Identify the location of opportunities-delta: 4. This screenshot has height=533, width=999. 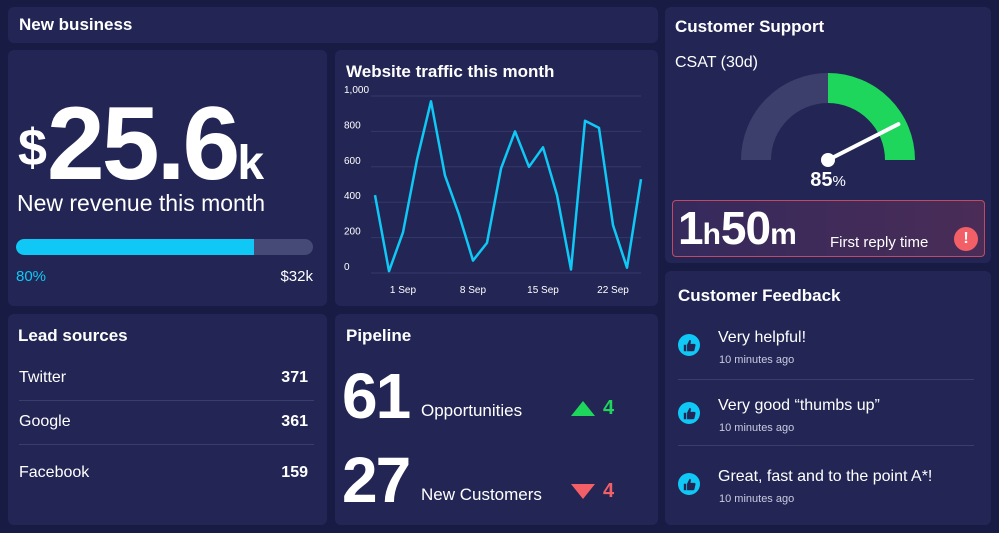
(592, 408).